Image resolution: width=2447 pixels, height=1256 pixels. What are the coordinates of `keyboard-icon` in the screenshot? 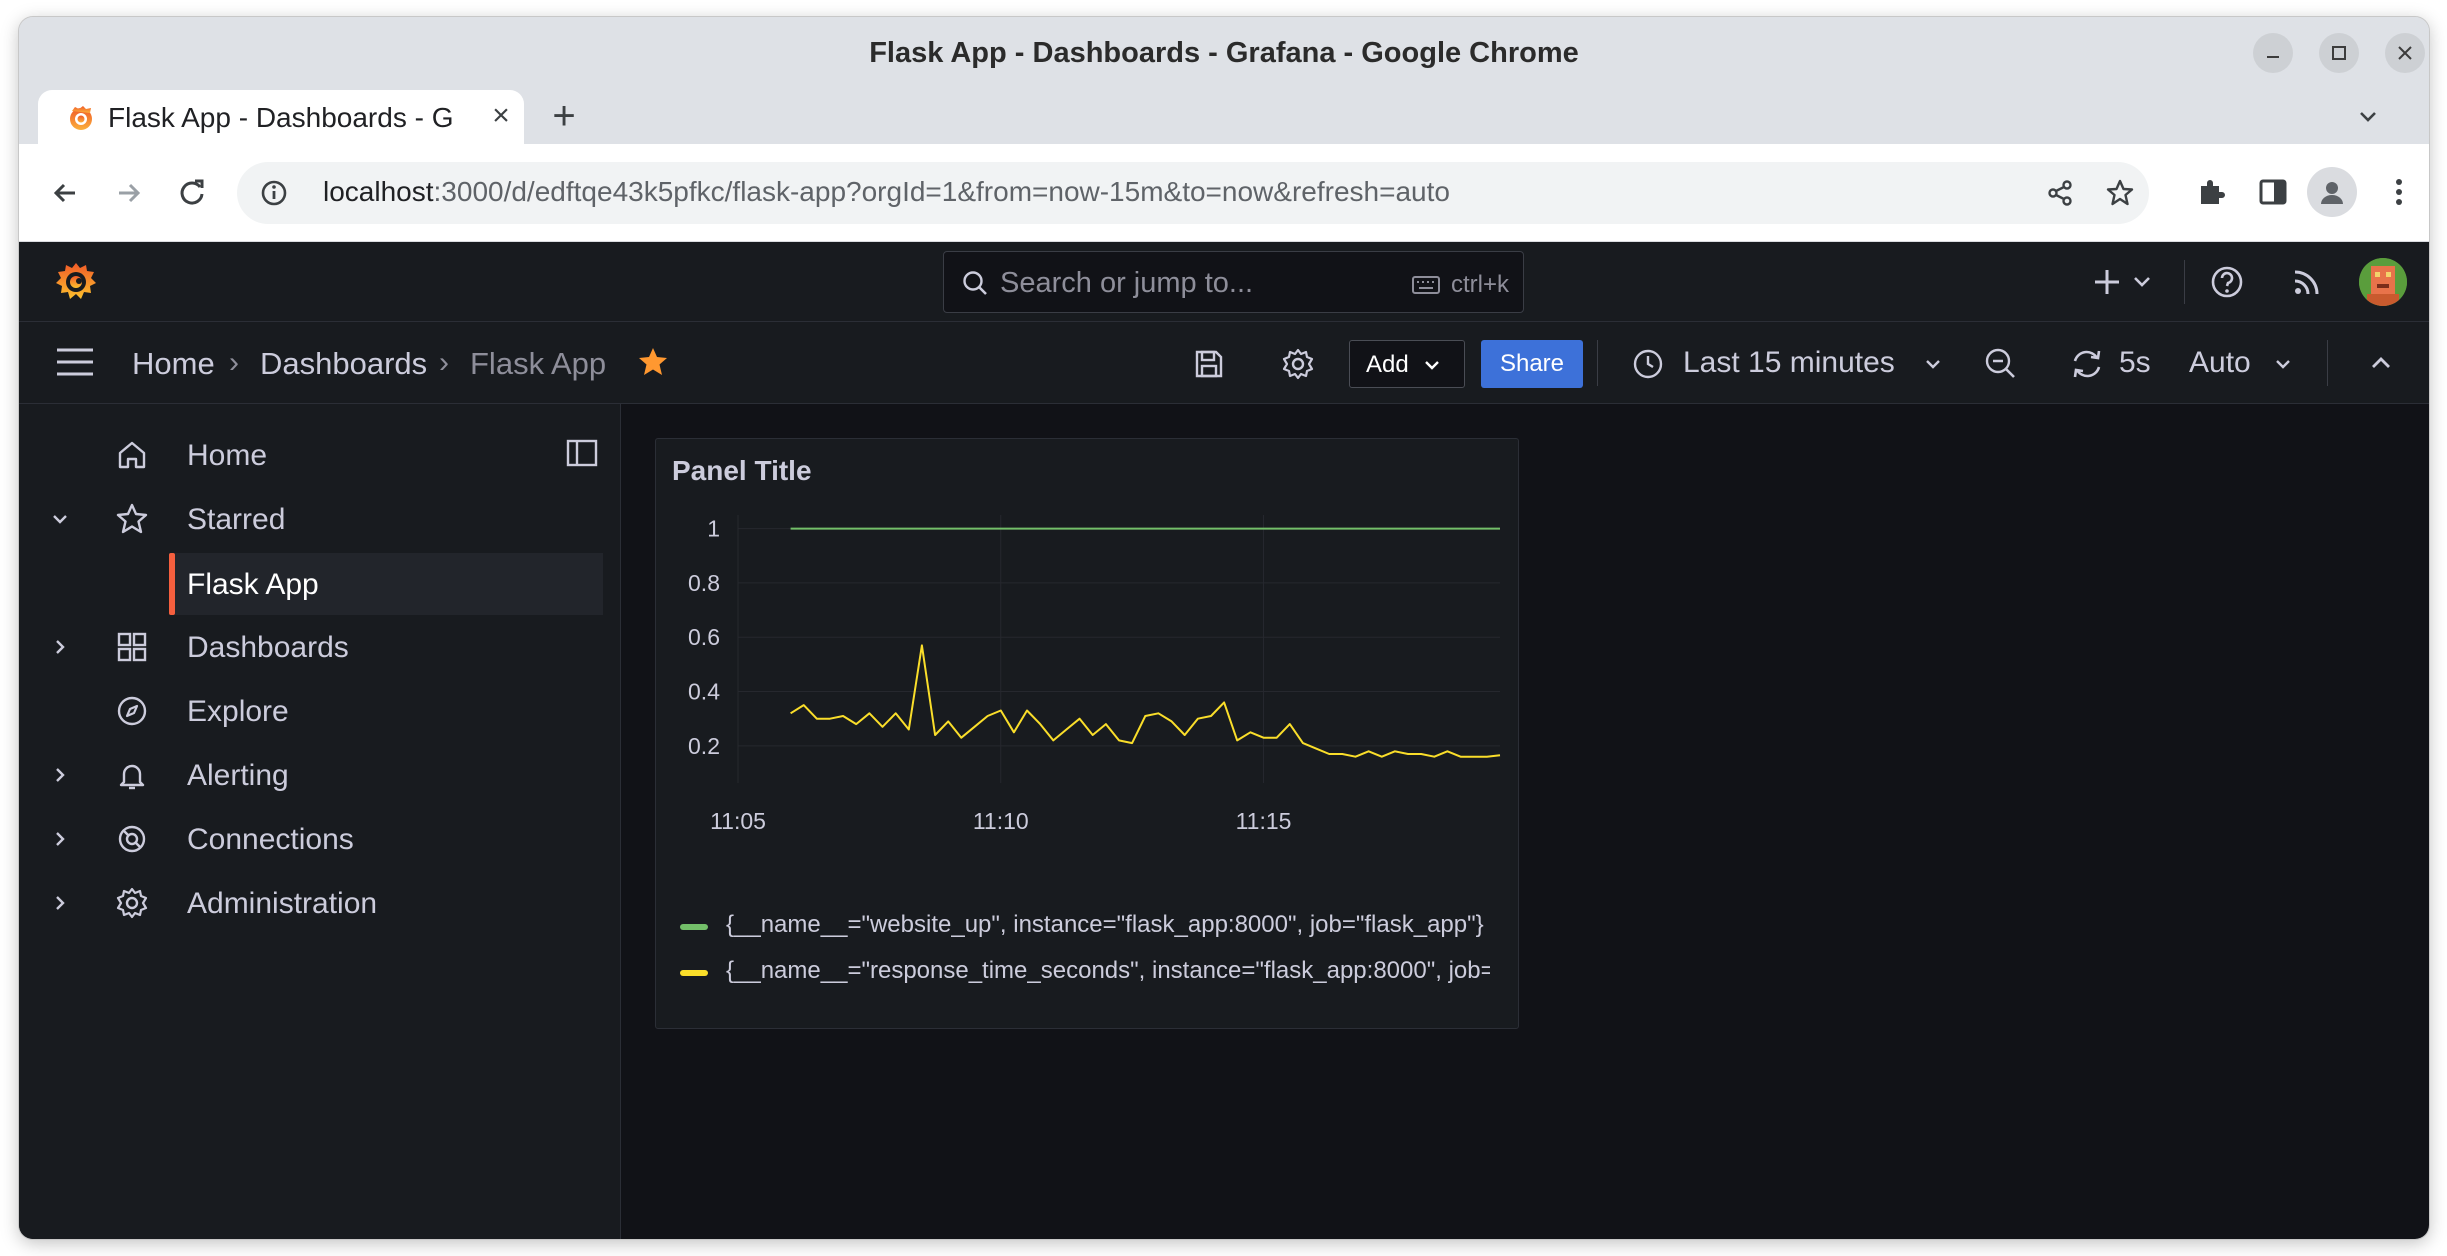 It's located at (1425, 285).